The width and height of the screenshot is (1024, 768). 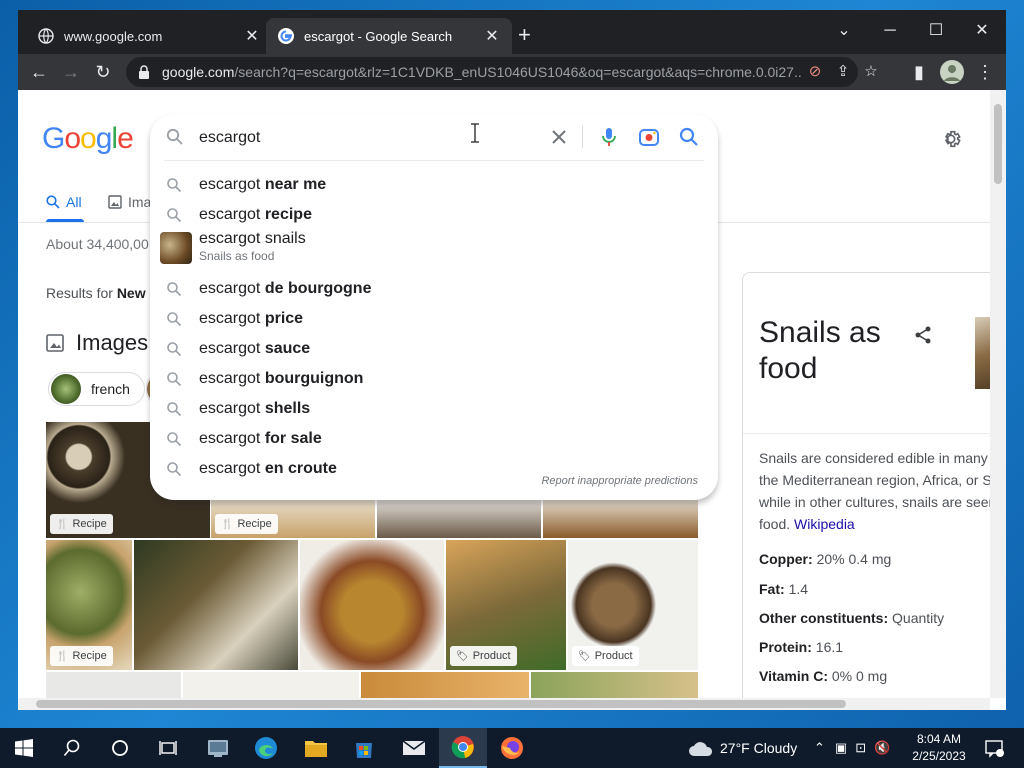 I want to click on tab-google-home: www.google.com ✕, so click(x=149, y=36).